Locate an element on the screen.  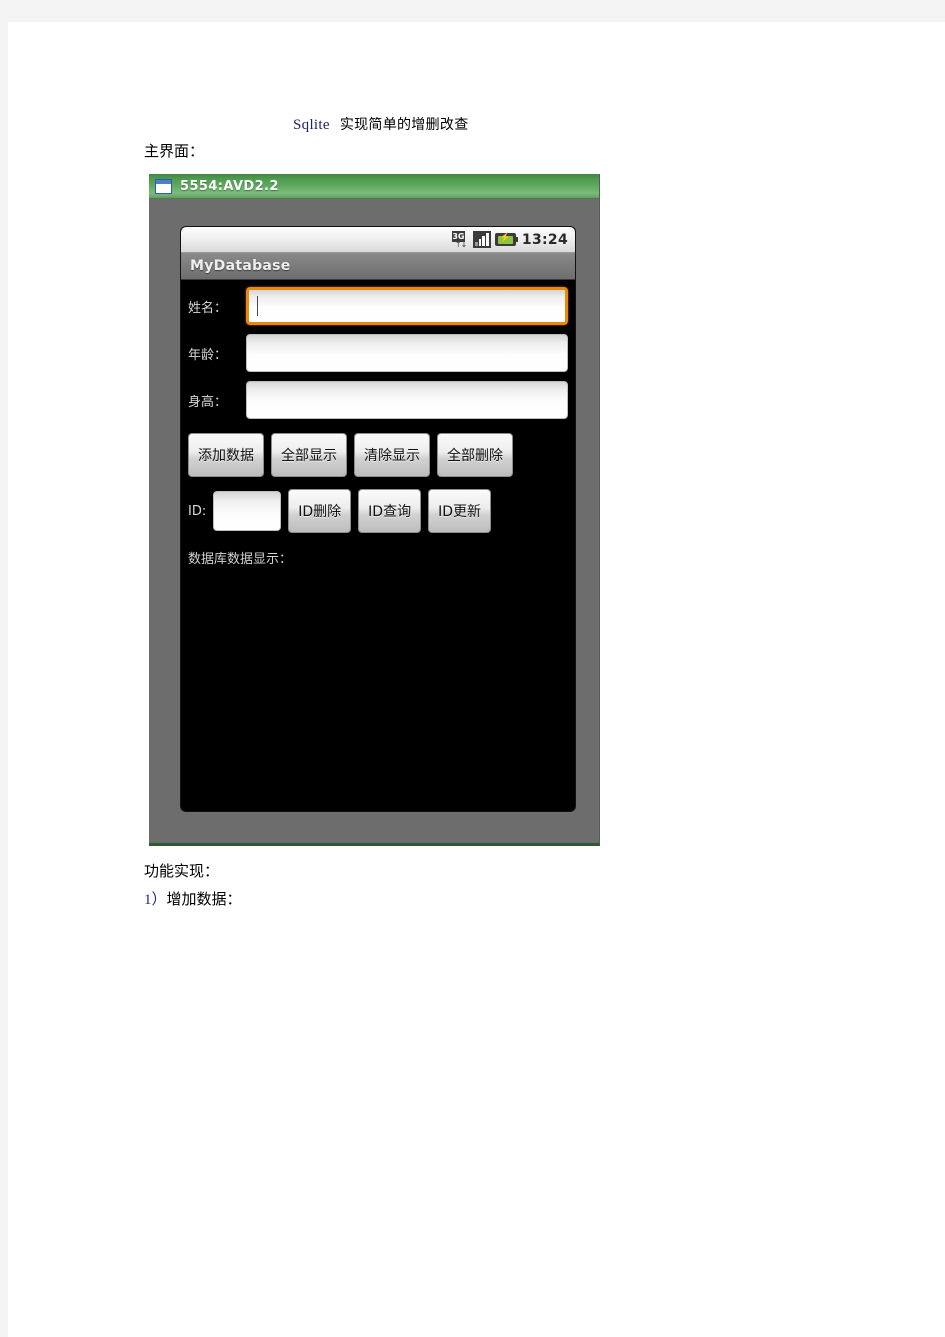
signal-bars-icon is located at coordinates (481, 239).